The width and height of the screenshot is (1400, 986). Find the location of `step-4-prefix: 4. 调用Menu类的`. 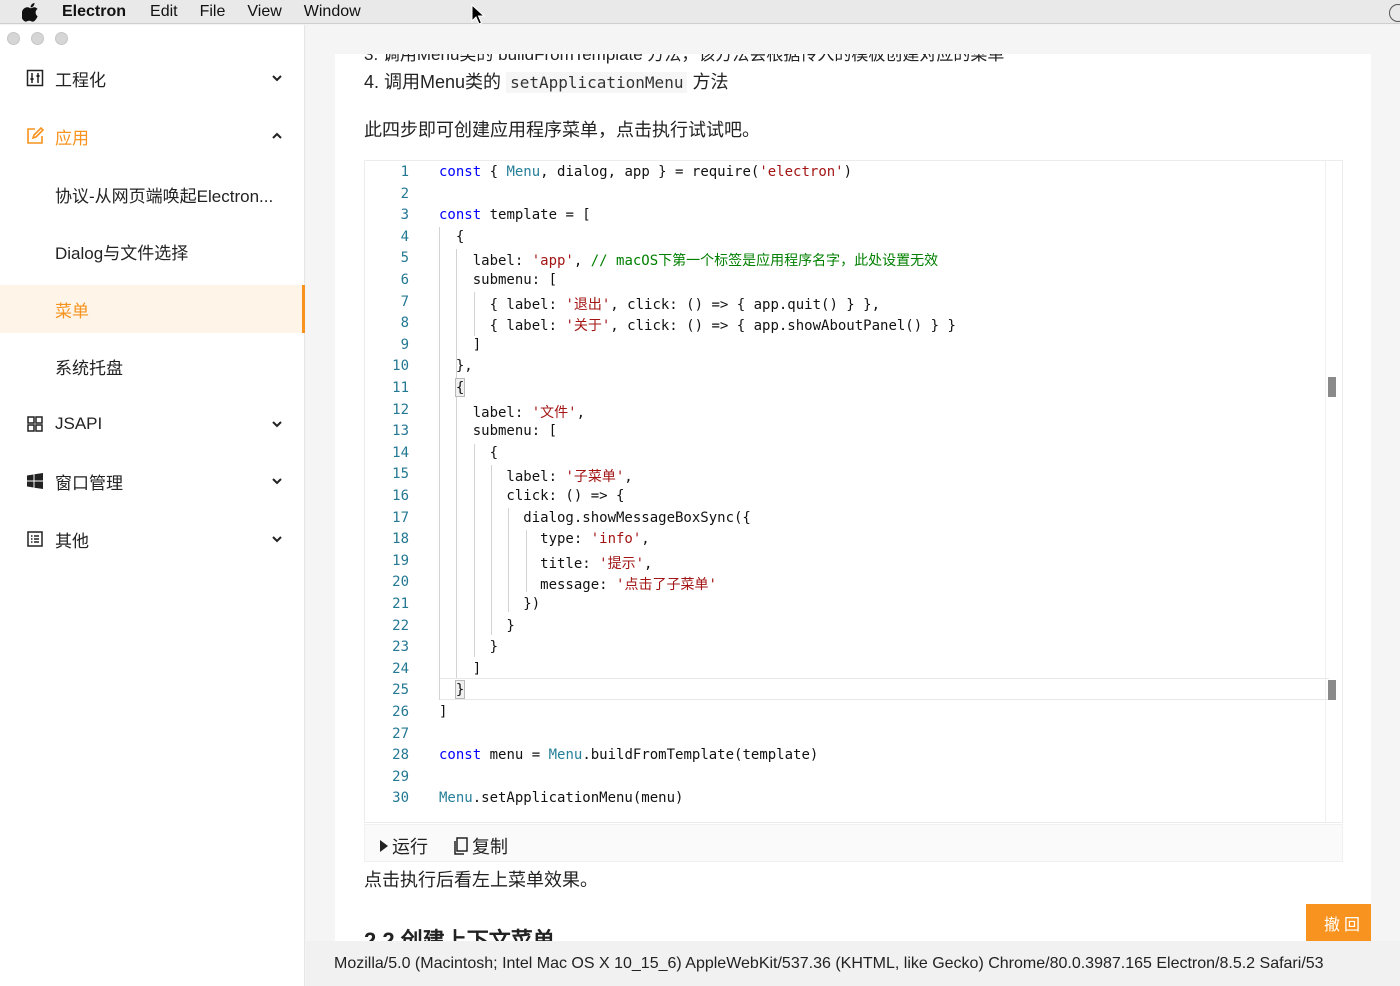

step-4-prefix: 4. 调用Menu类的 is located at coordinates (433, 82).